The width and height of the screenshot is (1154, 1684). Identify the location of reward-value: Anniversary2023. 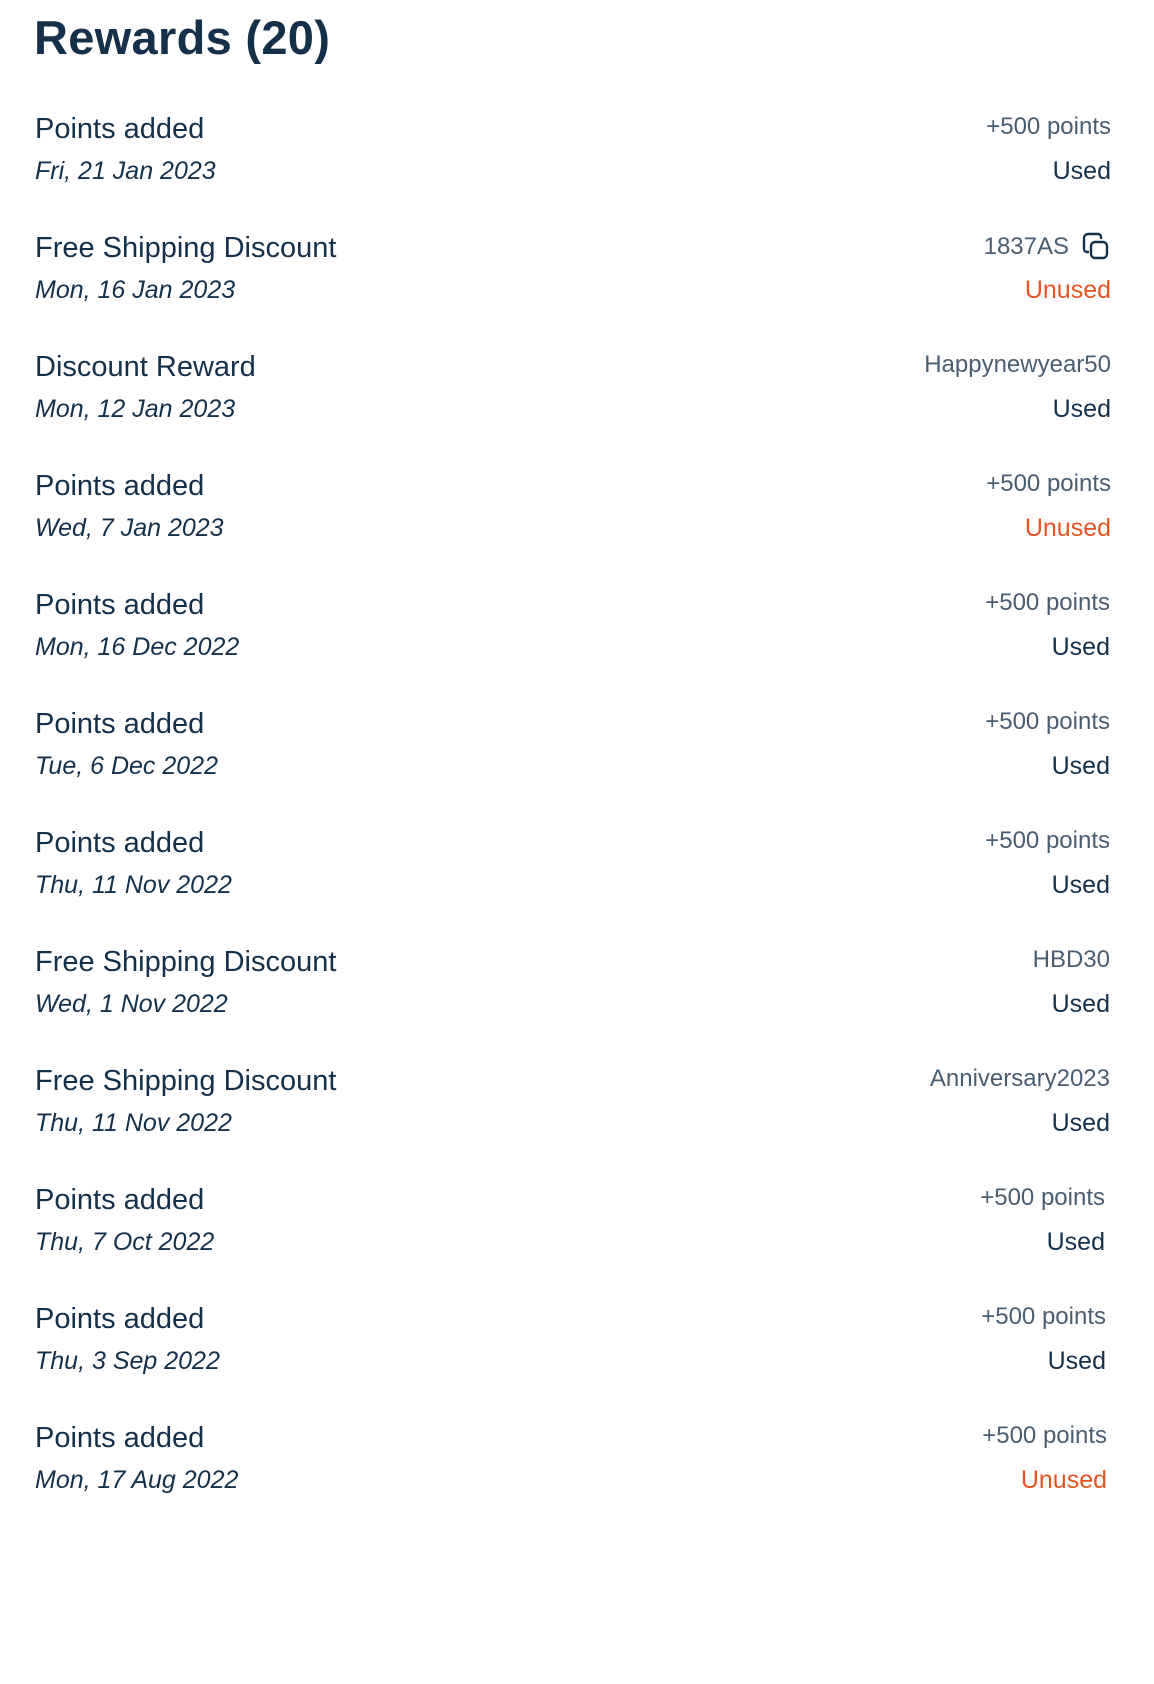
(1020, 1079).